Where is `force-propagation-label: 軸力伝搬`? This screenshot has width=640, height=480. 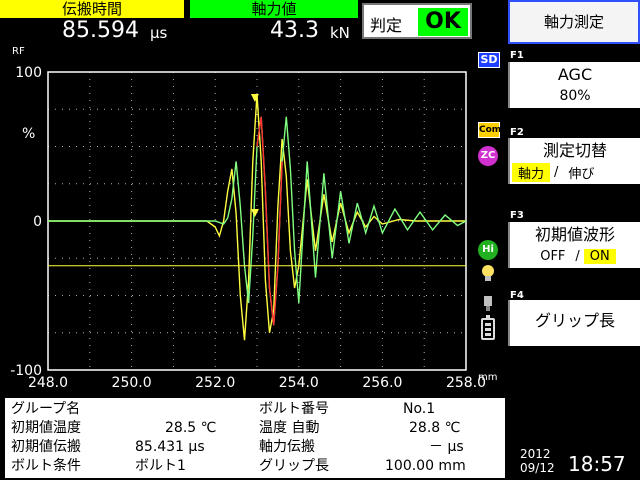 force-propagation-label: 軸力伝搬 is located at coordinates (287, 447).